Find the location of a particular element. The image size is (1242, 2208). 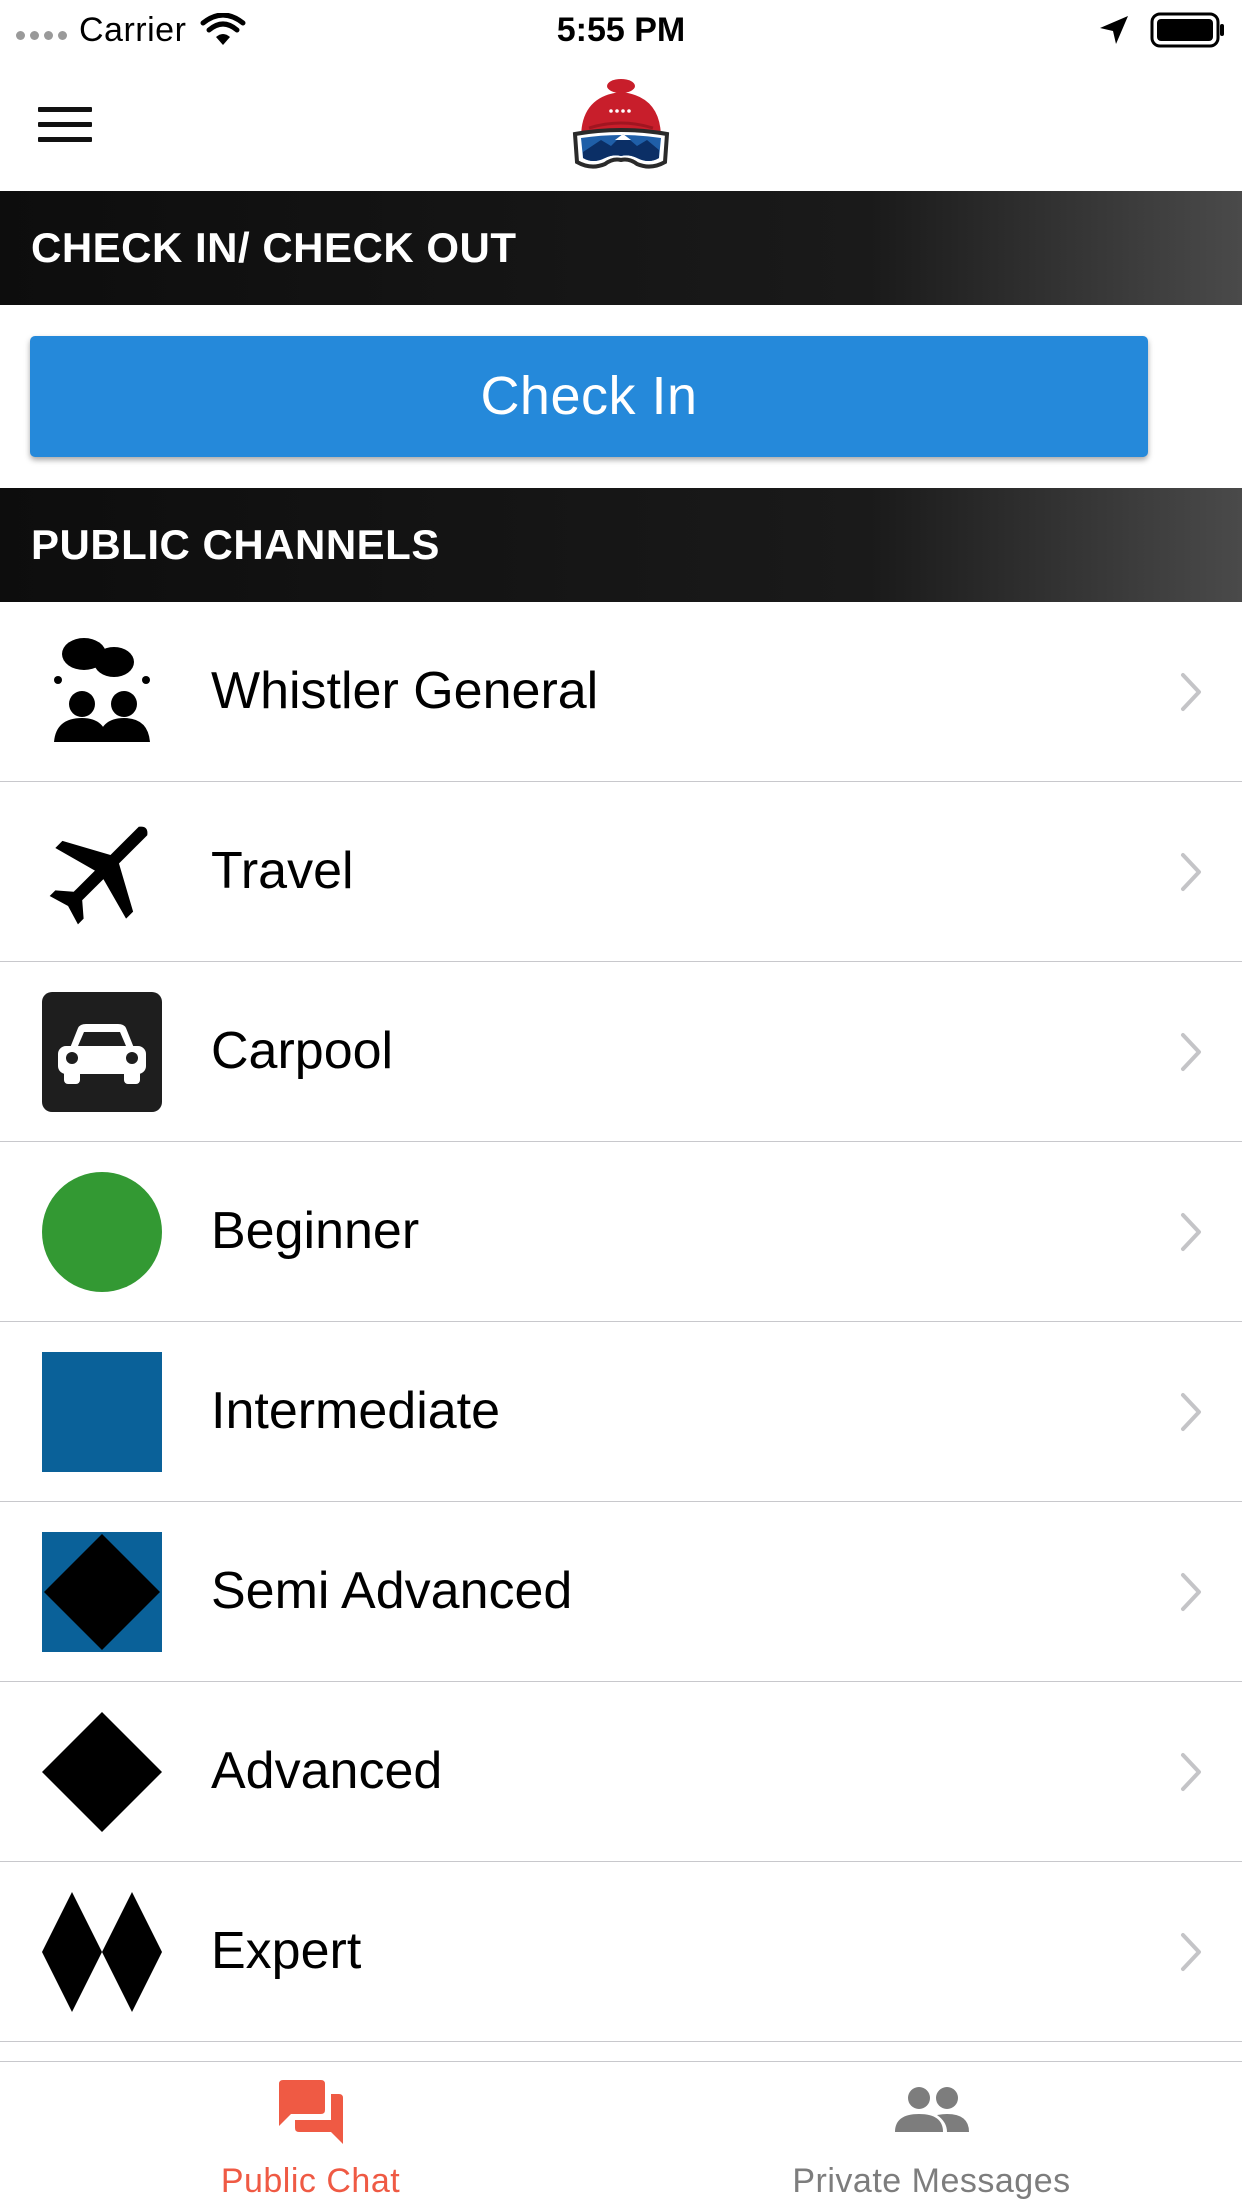

tab-bar: Public Chat Private Messages is located at coordinates (621, 2134).